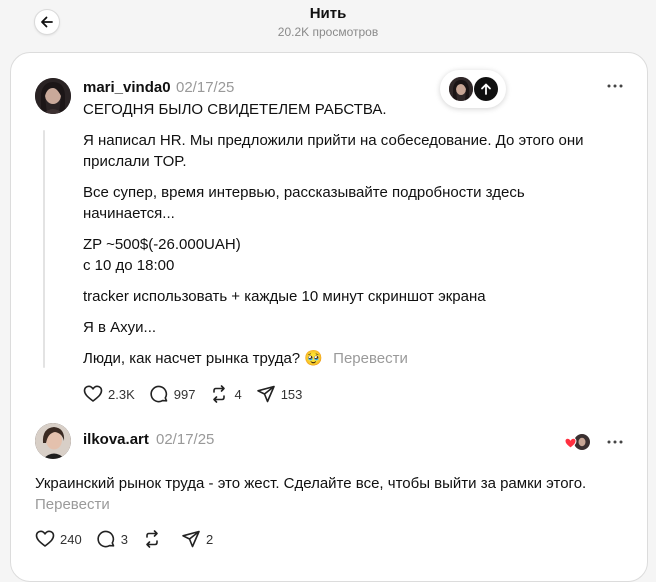  What do you see at coordinates (235, 109) in the screenshot?
I see `post-paragraph: СЕГОДНЯ БЫЛО СВИДЕТЕЛЕМ РАБСТВА.` at bounding box center [235, 109].